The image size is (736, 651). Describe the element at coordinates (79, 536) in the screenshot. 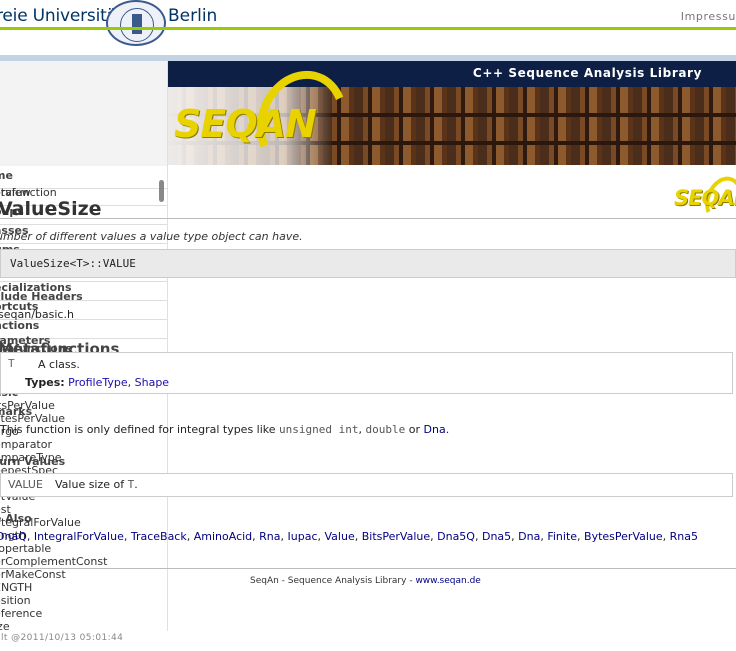

I see `see-also-link: IntegralForValue` at that location.